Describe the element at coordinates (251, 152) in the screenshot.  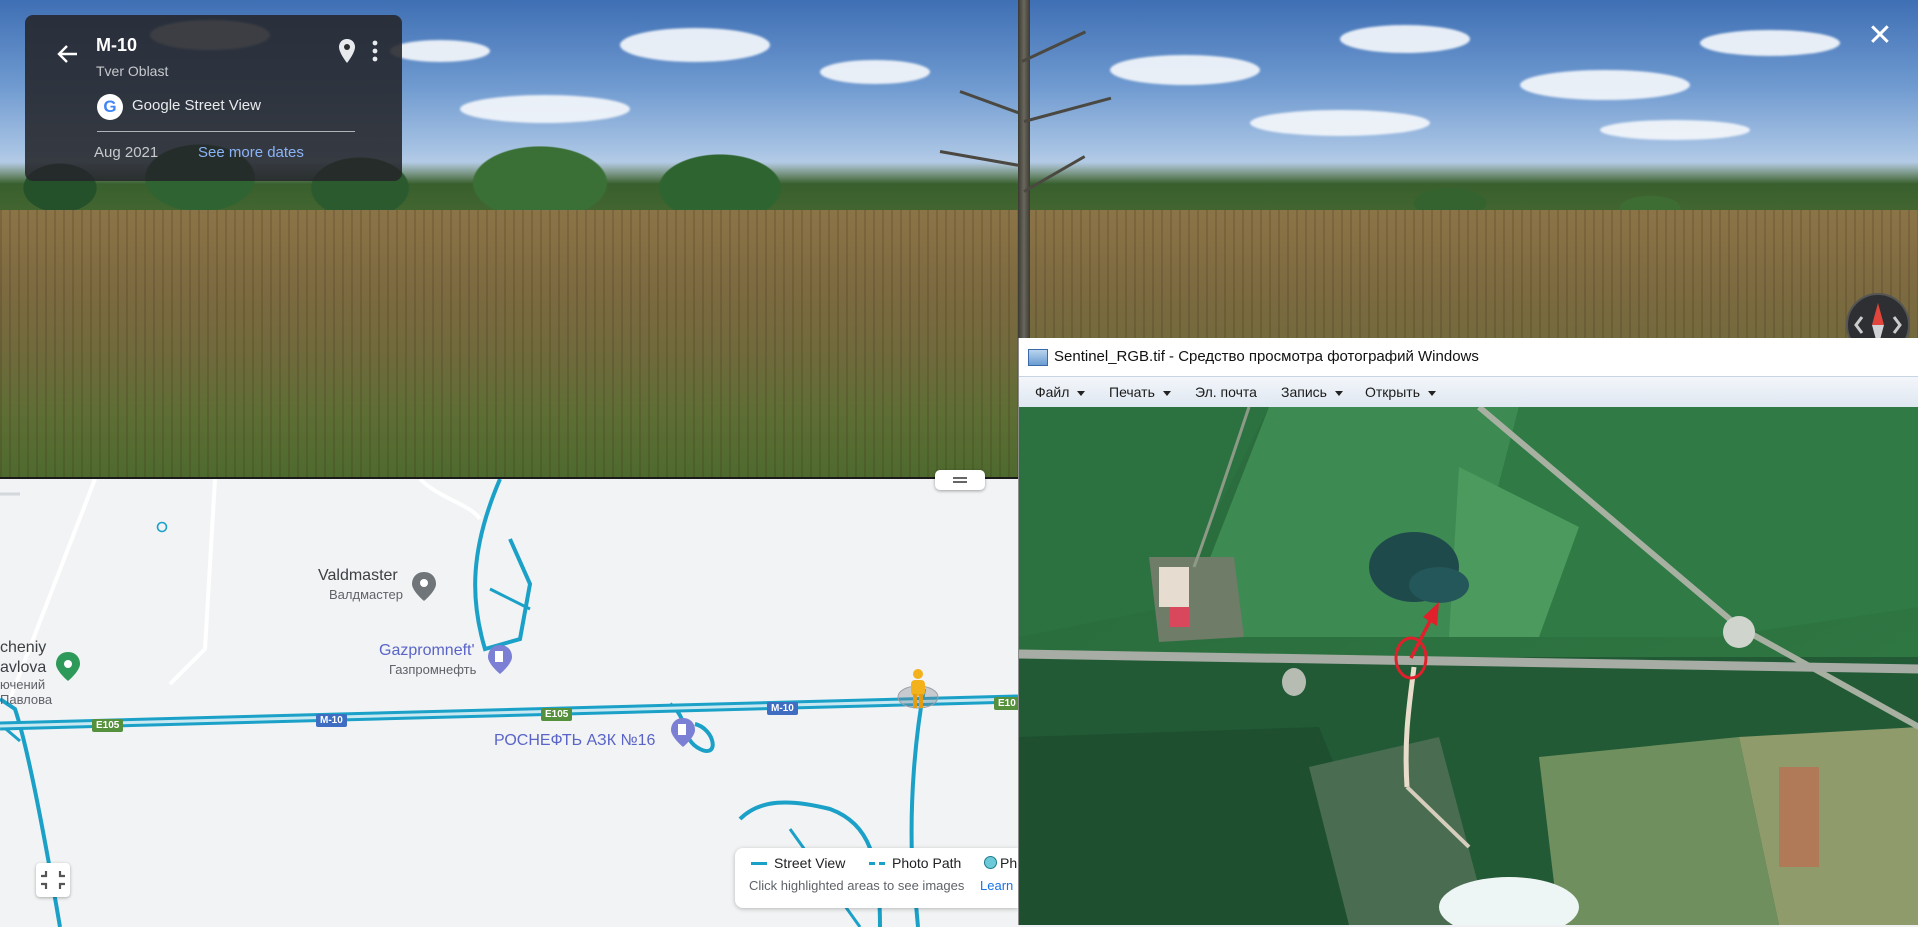
I see `see-more-dates-link: See more dates` at that location.